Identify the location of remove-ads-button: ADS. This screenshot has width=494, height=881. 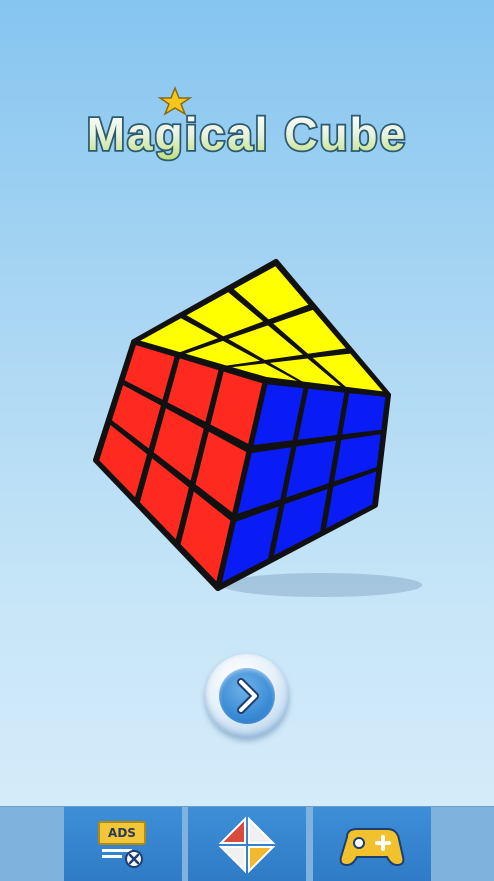
(123, 844).